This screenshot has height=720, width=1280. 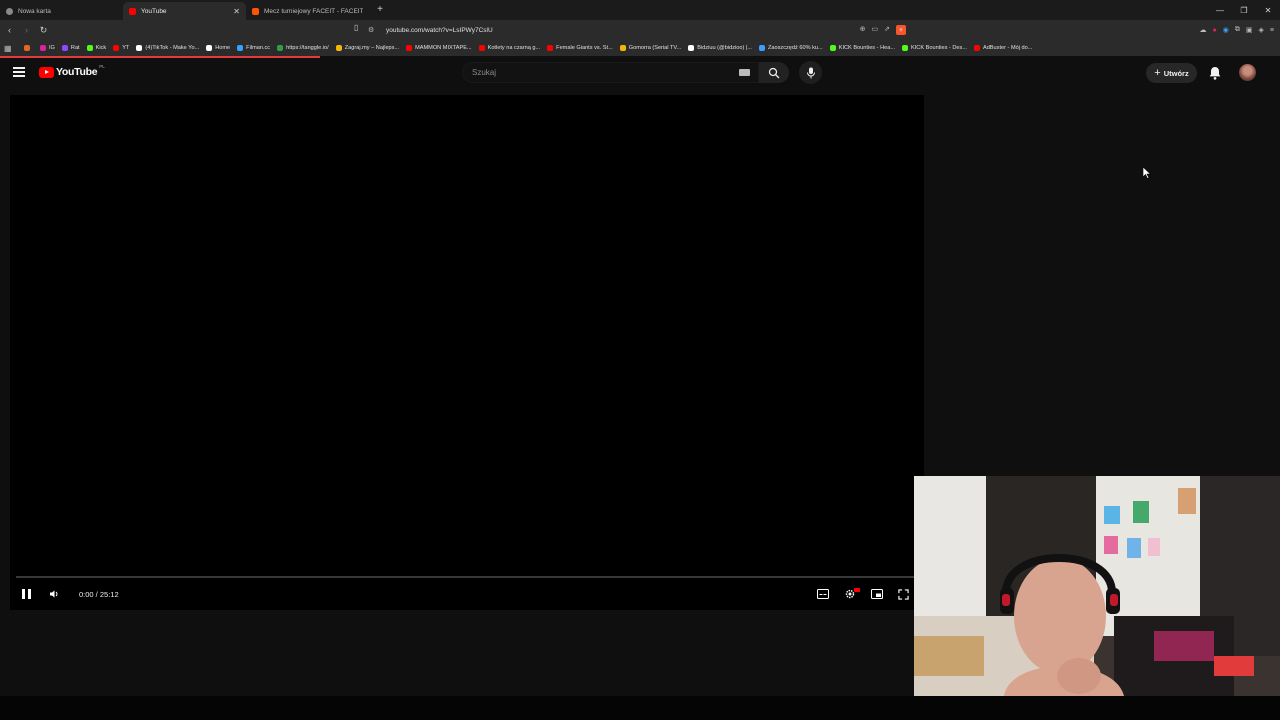 I want to click on search-input: Szukaj, so click(x=610, y=72).